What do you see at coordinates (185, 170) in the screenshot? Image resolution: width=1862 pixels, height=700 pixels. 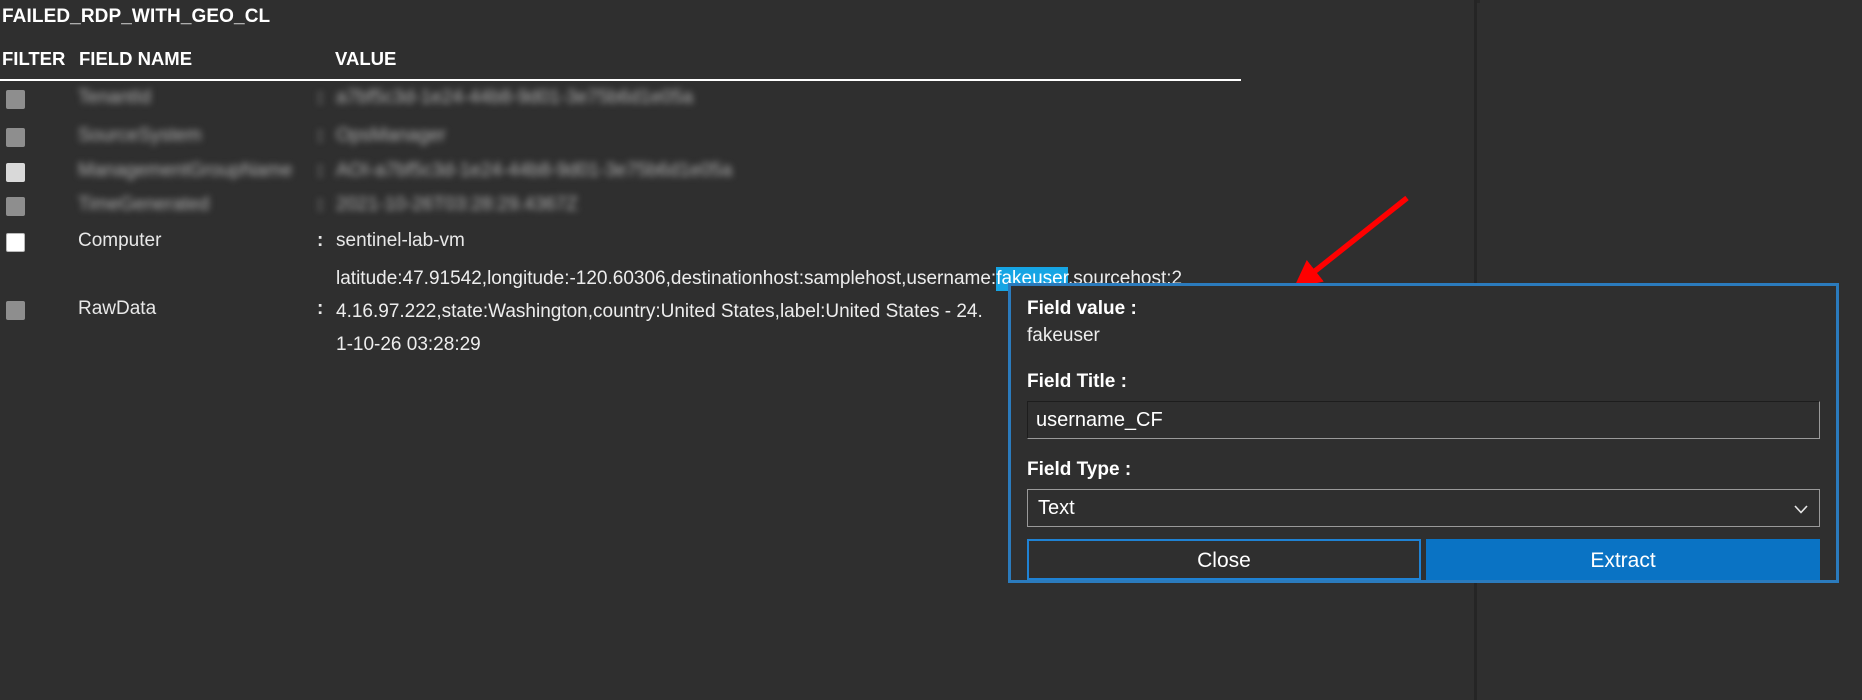 I see `row-field-name: ManagementGroupName` at bounding box center [185, 170].